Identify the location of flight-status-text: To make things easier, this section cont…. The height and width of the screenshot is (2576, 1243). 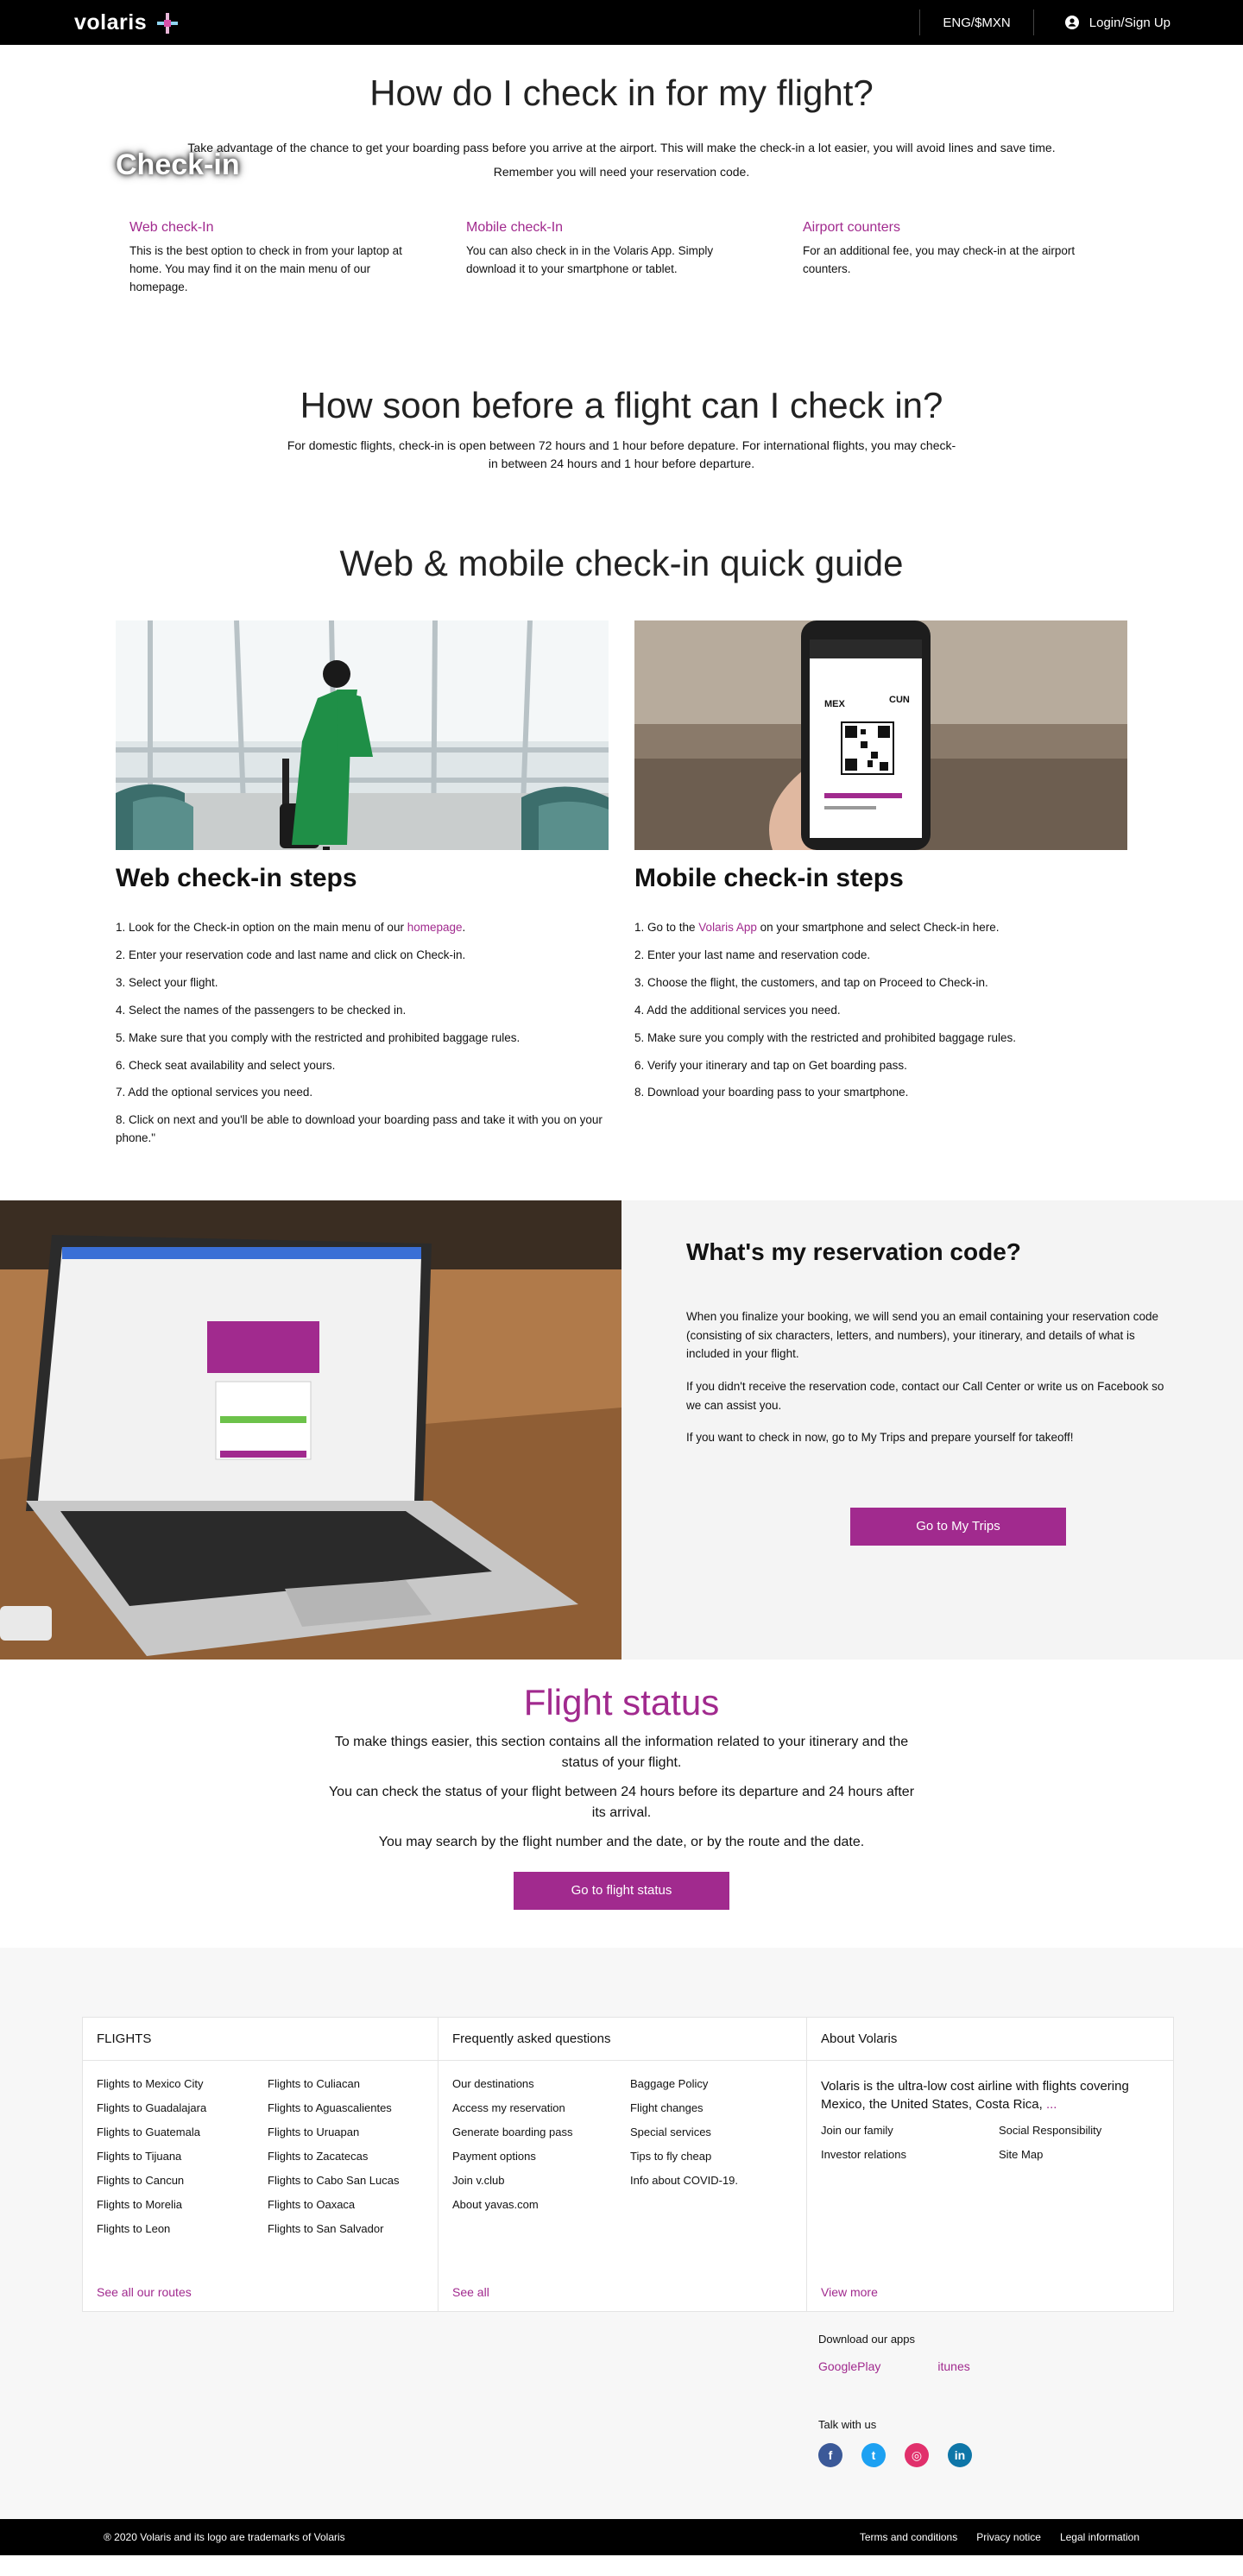
(621, 1753).